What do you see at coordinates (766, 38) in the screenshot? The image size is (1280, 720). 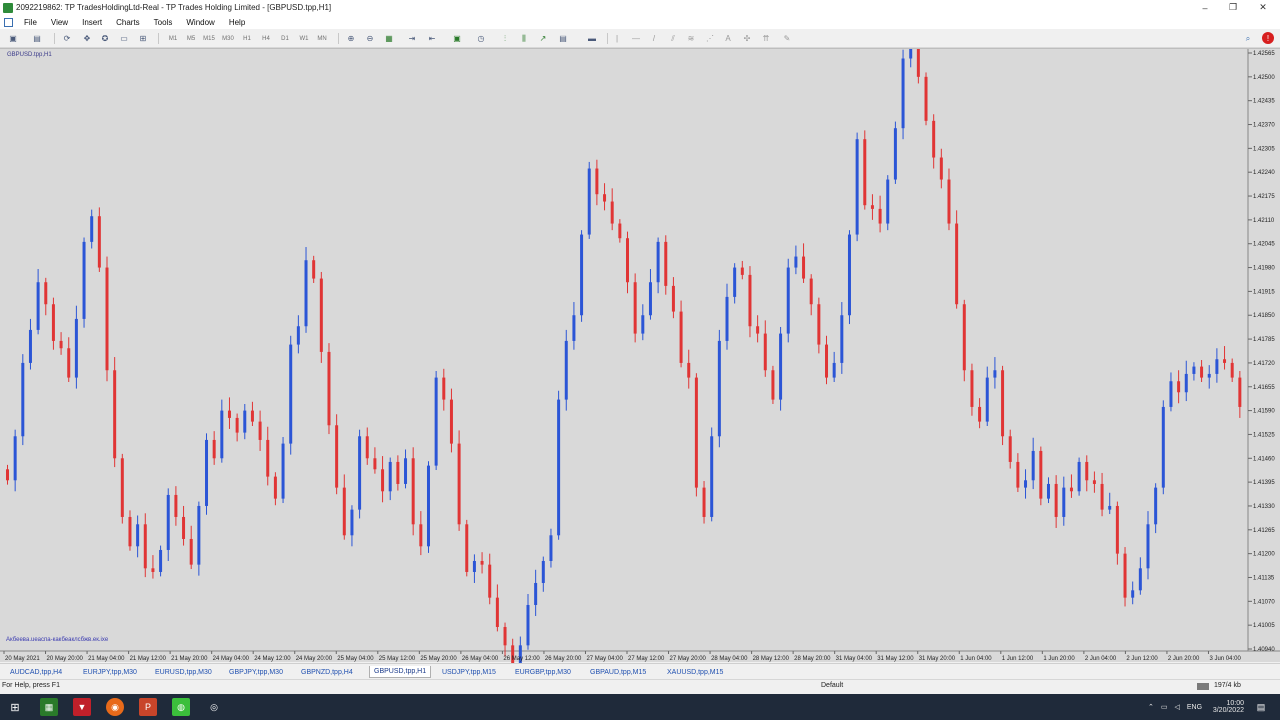 I see `arrows-icon: ⇈` at bounding box center [766, 38].